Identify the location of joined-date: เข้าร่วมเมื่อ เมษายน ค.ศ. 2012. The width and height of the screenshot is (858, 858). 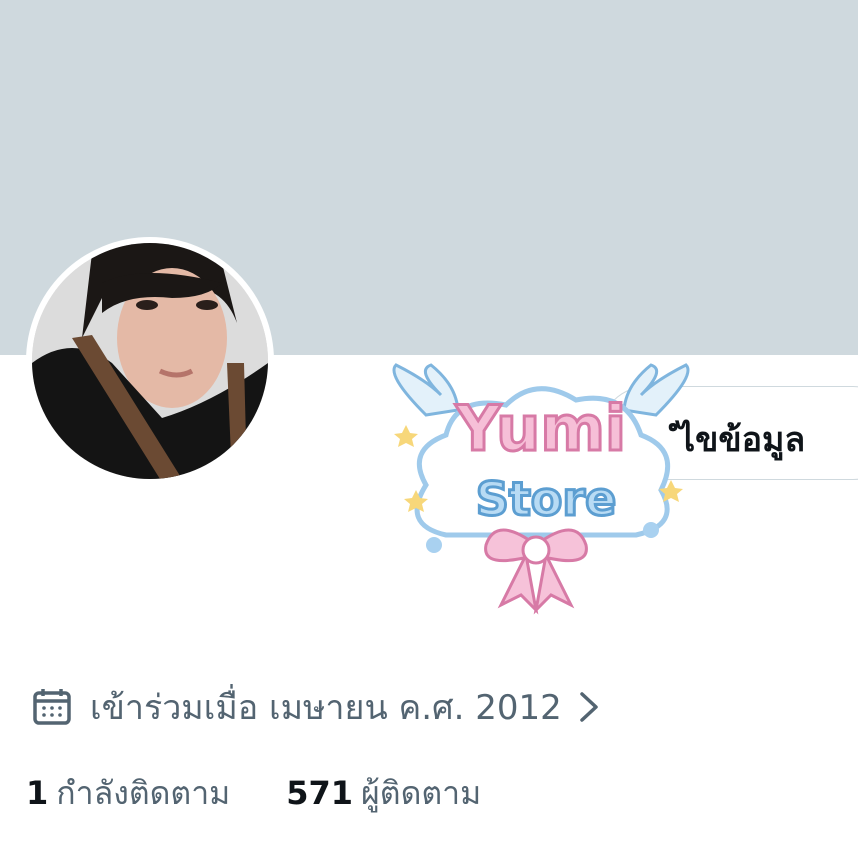
(317, 707).